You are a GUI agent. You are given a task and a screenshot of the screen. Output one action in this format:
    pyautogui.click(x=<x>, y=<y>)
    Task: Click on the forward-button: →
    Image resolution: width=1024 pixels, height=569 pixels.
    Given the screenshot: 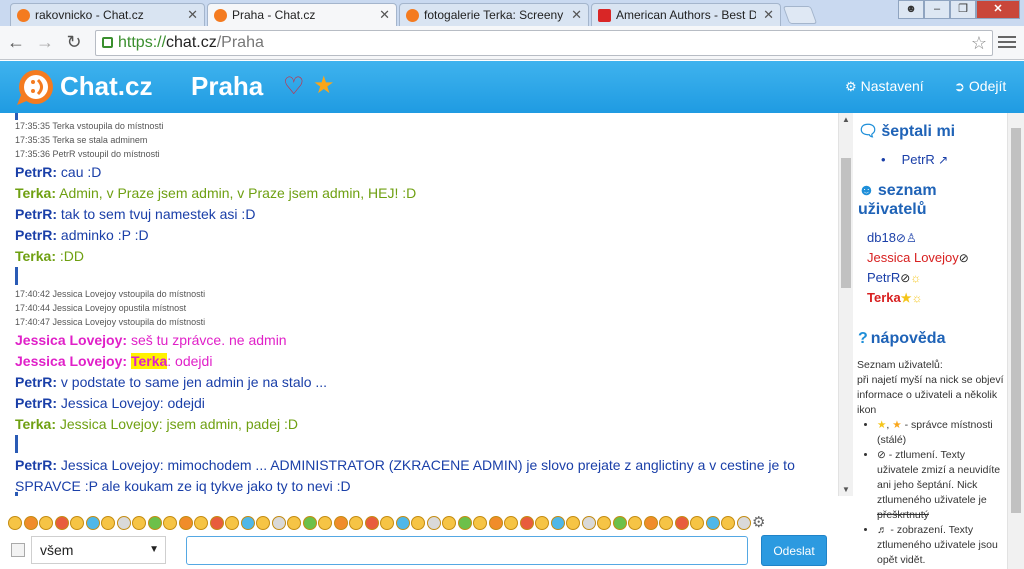 What is the action you would take?
    pyautogui.click(x=45, y=43)
    